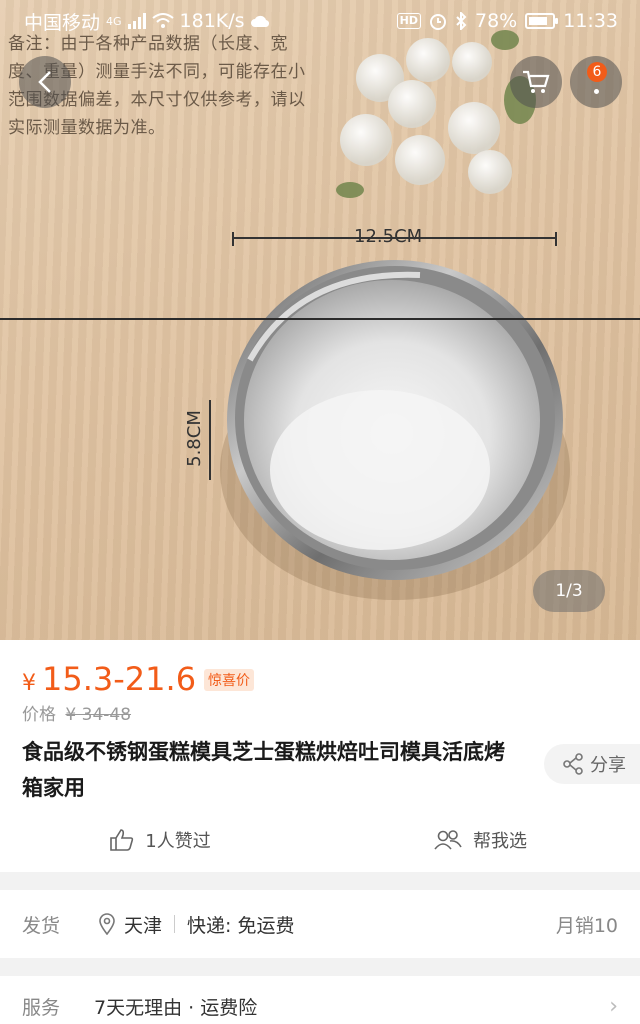  I want to click on message-count-badge: 6, so click(597, 72).